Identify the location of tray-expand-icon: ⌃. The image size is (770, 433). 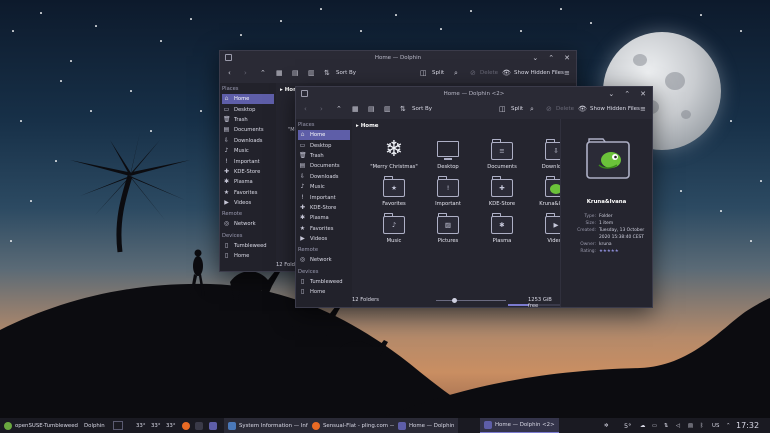
(728, 425).